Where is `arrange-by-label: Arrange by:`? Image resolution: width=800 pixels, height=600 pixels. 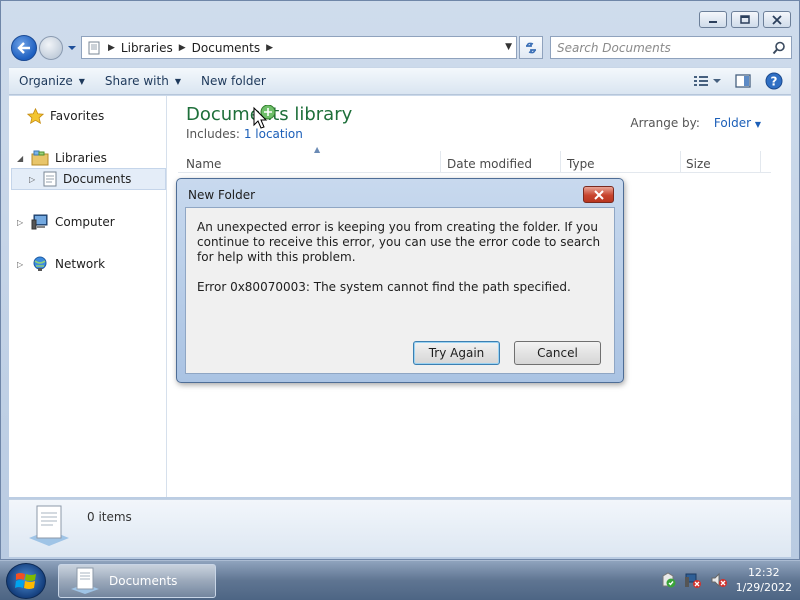
arrange-by-label: Arrange by: is located at coordinates (665, 123).